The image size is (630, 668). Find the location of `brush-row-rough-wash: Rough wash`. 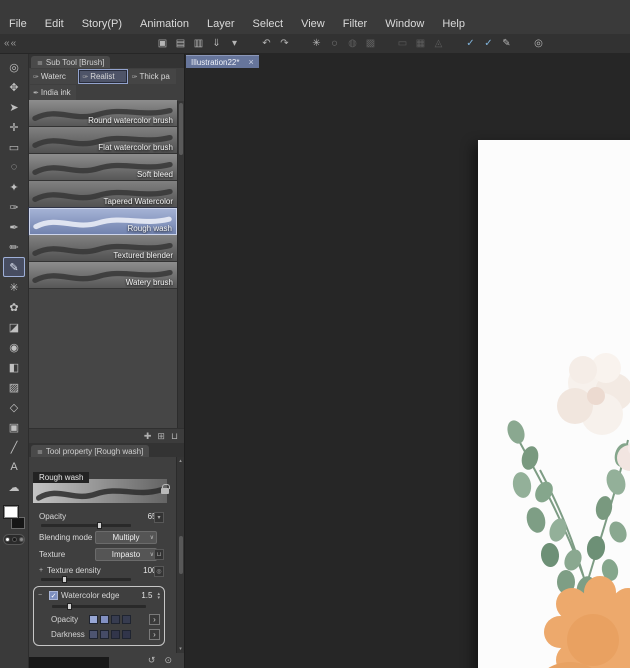

brush-row-rough-wash: Rough wash is located at coordinates (103, 221).